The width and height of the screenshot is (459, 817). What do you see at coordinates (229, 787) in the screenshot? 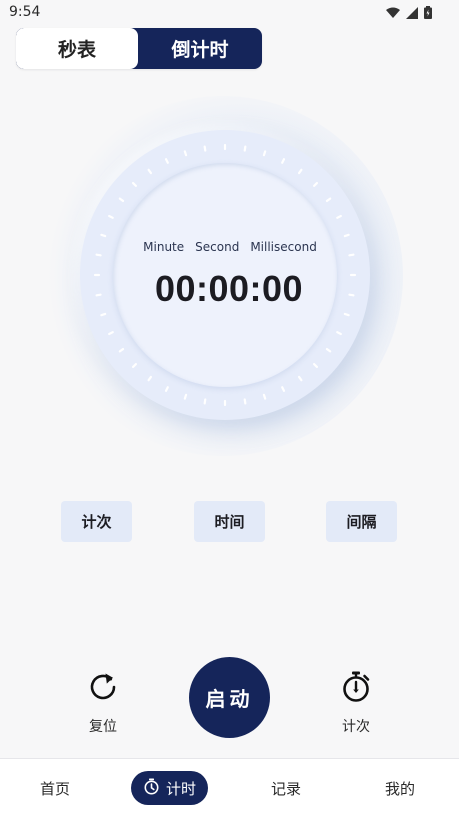
I see `bottom-nav: 首页 计时 记录 我的` at bounding box center [229, 787].